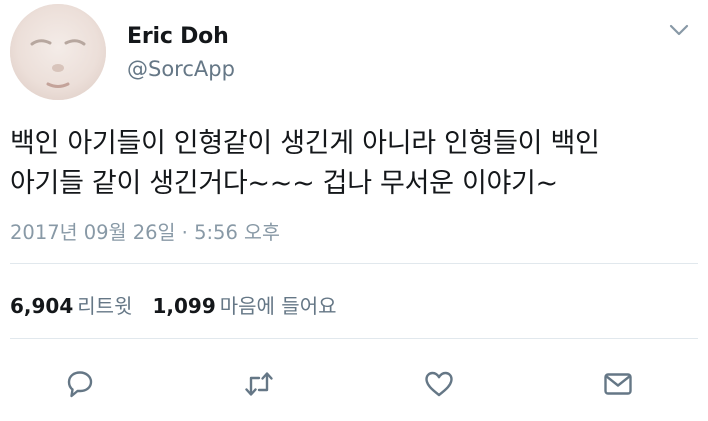 The image size is (708, 421). Describe the element at coordinates (284, 183) in the screenshot. I see `tweet-text-line: 아기들 같이 생긴거다~~~ 겁나 무서운 이야기~` at that location.